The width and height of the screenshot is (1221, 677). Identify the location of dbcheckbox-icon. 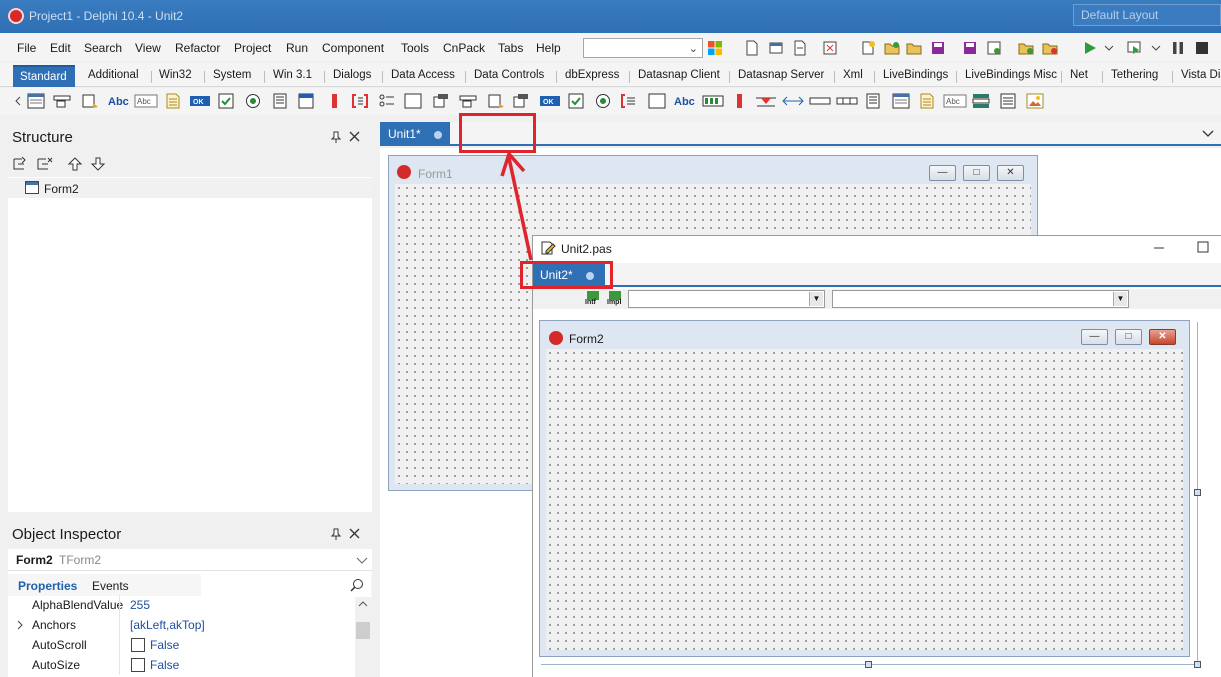
(576, 101).